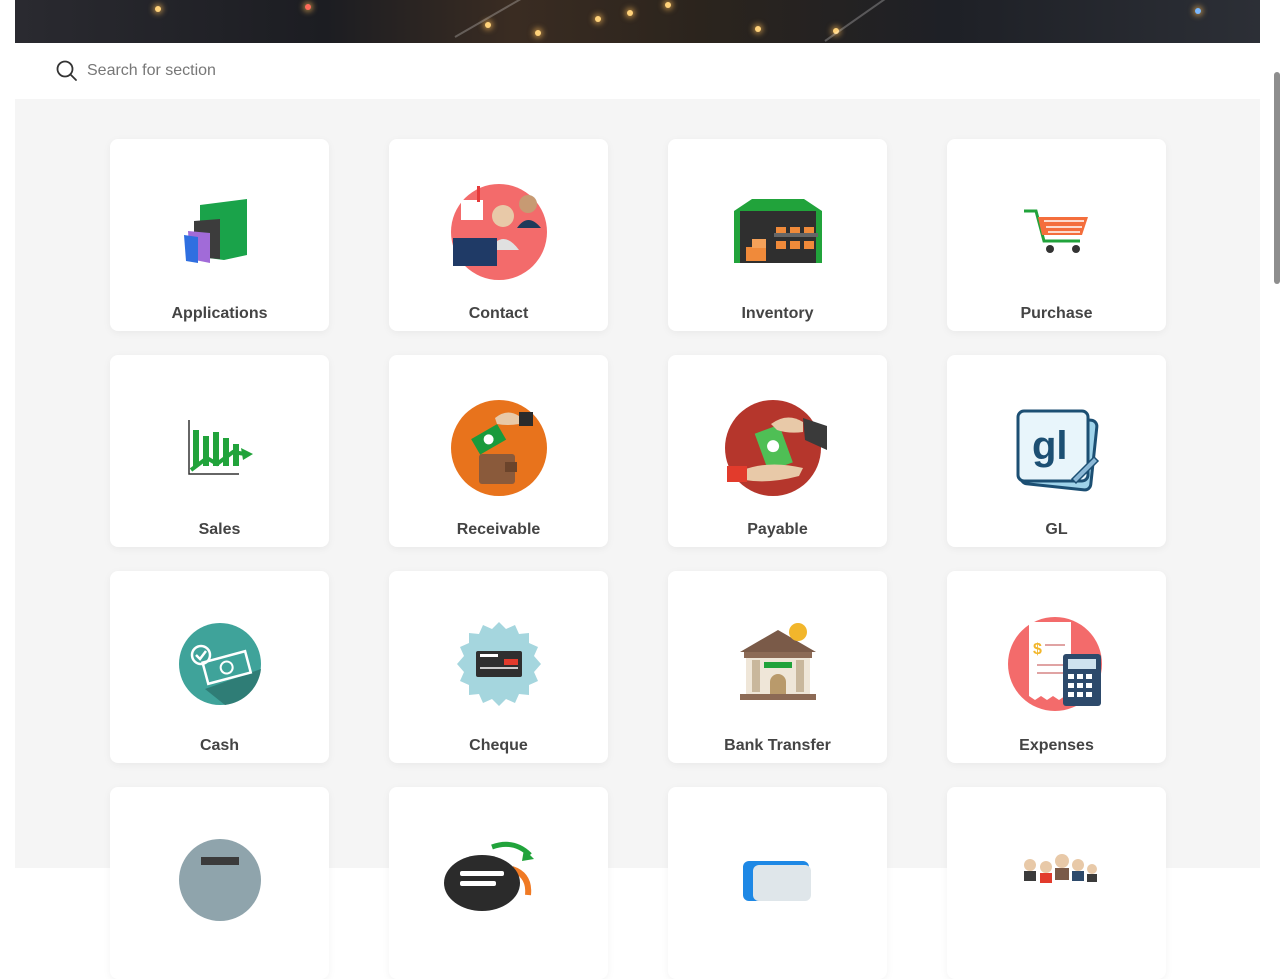 The height and width of the screenshot is (979, 1280). What do you see at coordinates (778, 232) in the screenshot?
I see `inventory-warehouse-icon` at bounding box center [778, 232].